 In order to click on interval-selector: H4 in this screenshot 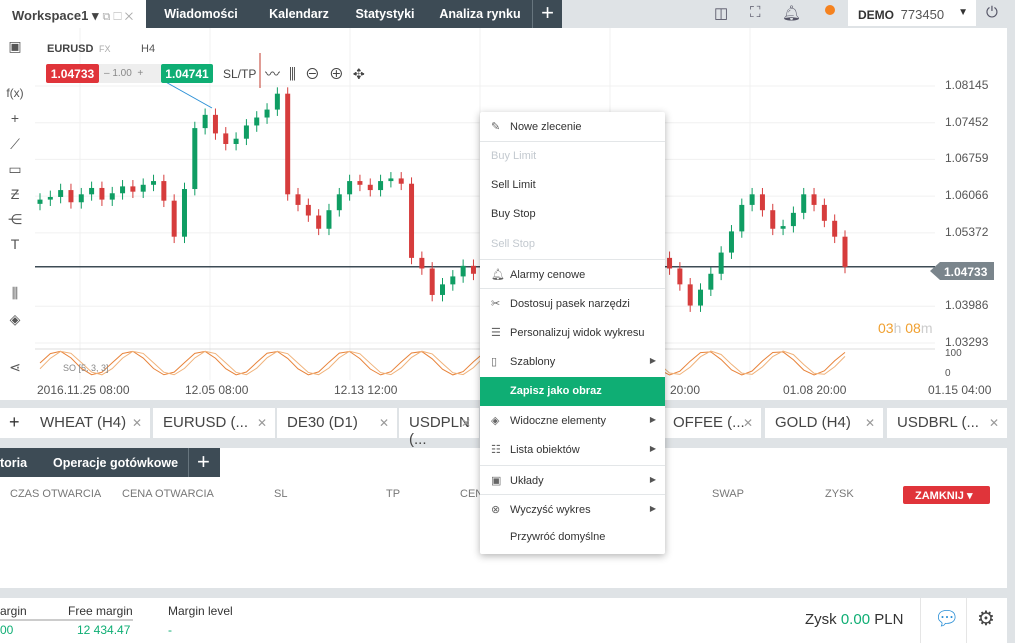, I will do `click(148, 49)`.